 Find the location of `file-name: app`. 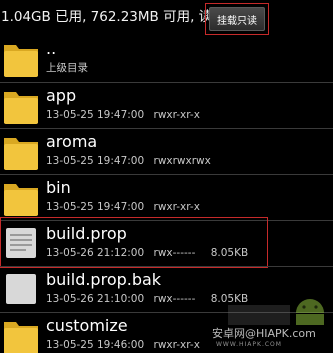

file-name: app is located at coordinates (61, 95).